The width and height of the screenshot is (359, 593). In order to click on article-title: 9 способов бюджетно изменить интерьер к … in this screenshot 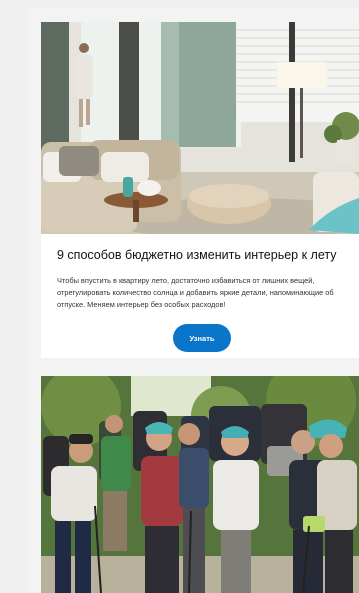, I will do `click(207, 255)`.